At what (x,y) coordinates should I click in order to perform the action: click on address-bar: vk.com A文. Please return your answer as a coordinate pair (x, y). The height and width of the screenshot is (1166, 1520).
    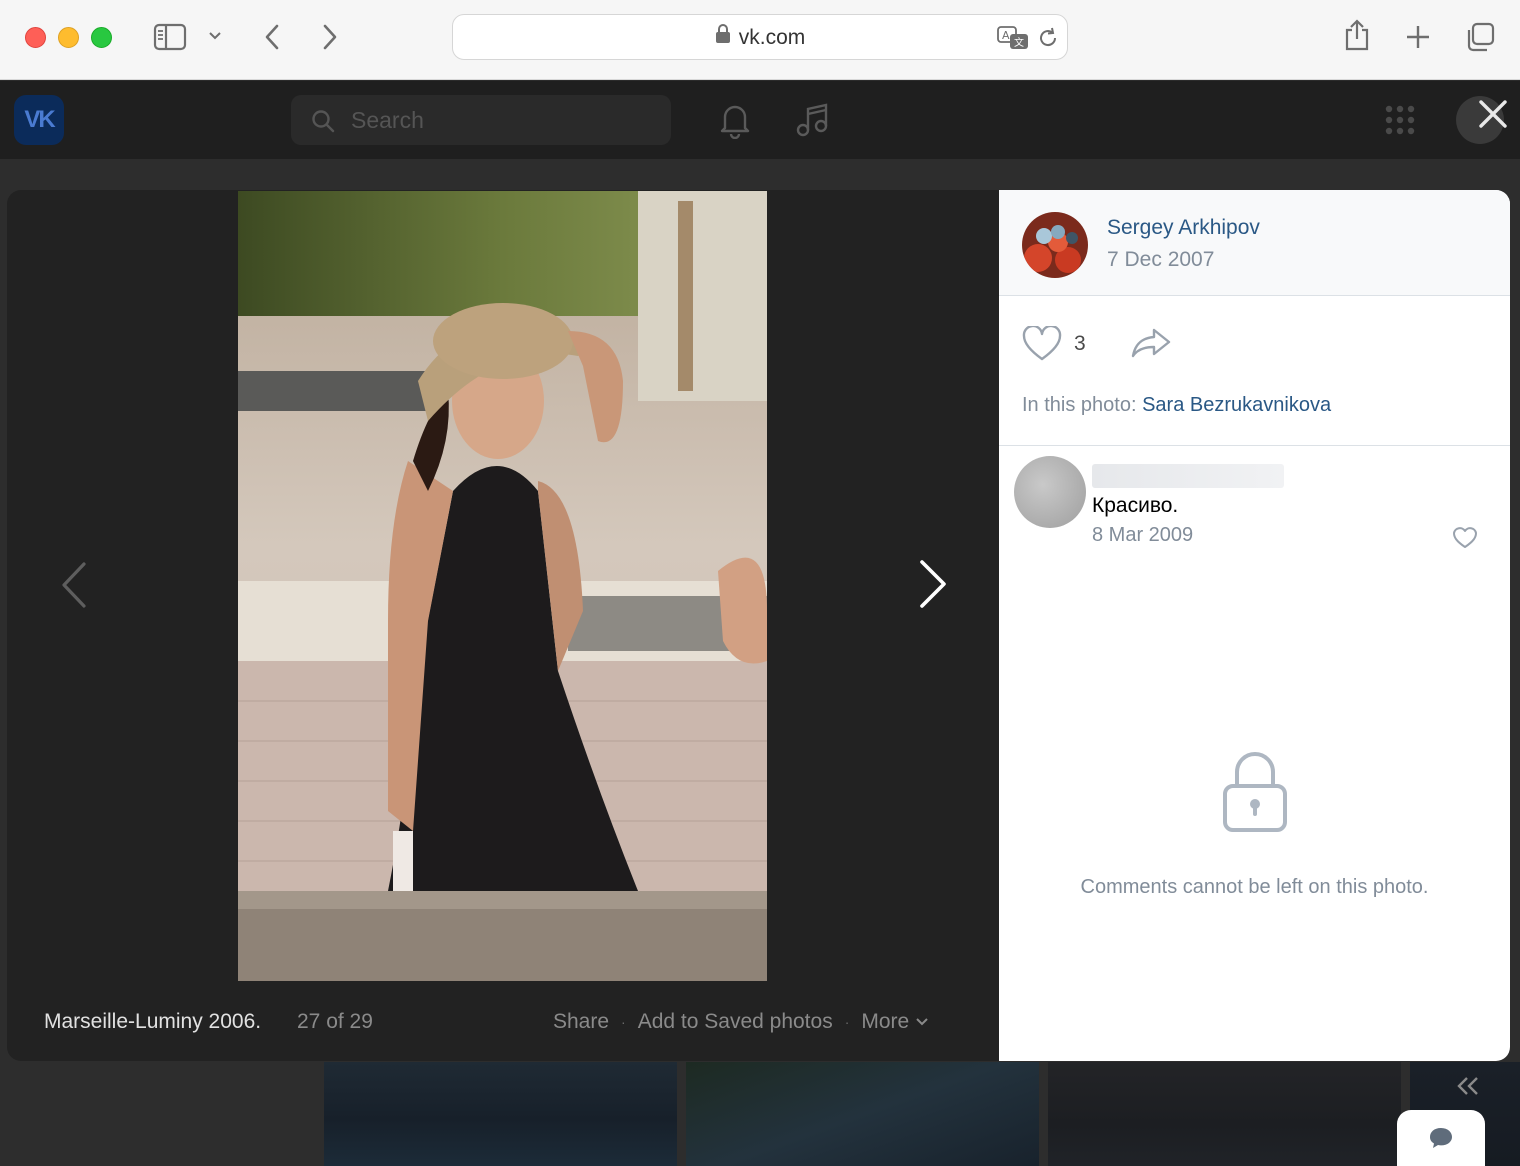
    Looking at the image, I should click on (760, 37).